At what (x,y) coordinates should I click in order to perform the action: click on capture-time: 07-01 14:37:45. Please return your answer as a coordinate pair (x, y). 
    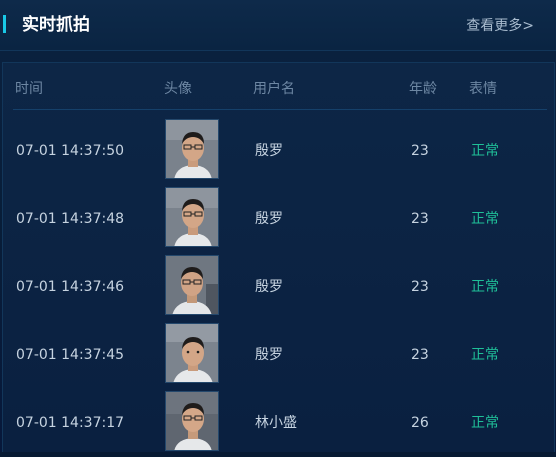
    Looking at the image, I should click on (70, 355).